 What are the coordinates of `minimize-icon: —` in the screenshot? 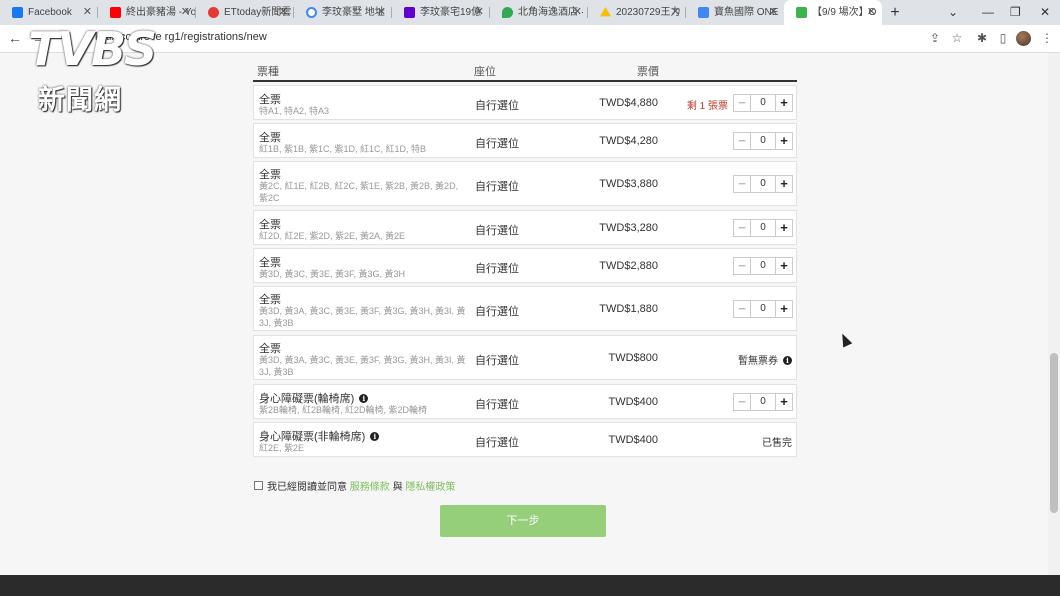 It's located at (988, 12).